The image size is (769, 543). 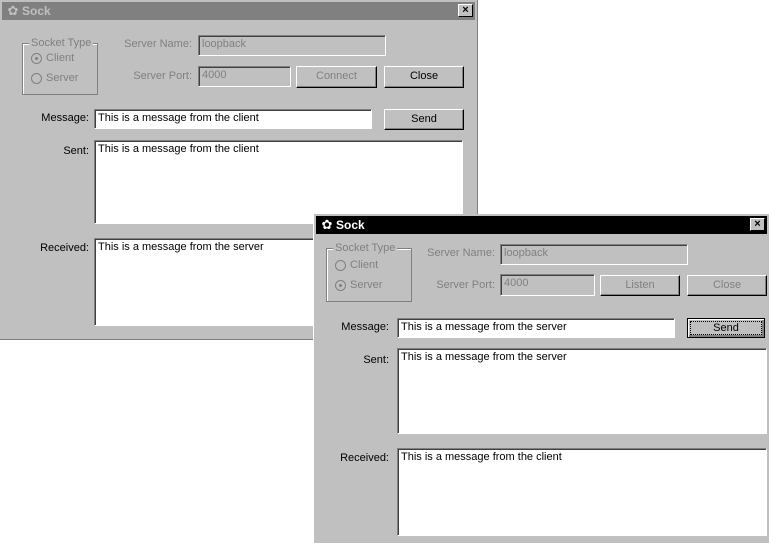 What do you see at coordinates (278, 182) in the screenshot?
I see `sent-textarea: This is a message from the client` at bounding box center [278, 182].